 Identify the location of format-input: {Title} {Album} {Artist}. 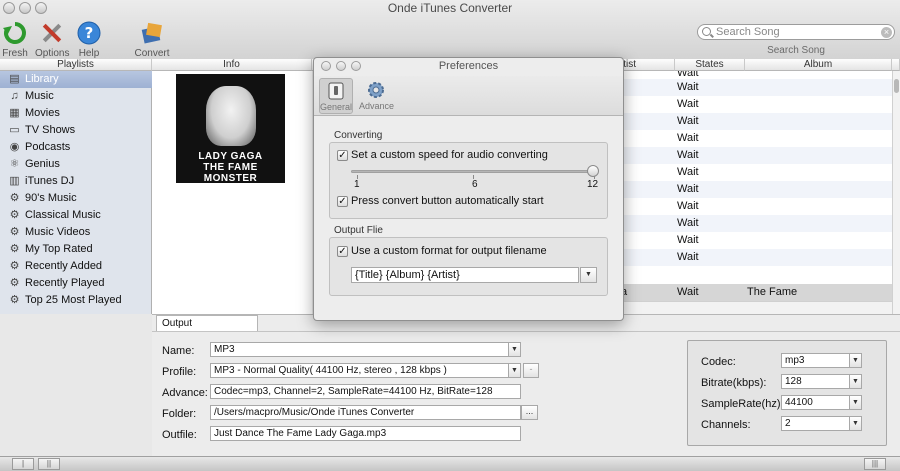
(465, 275).